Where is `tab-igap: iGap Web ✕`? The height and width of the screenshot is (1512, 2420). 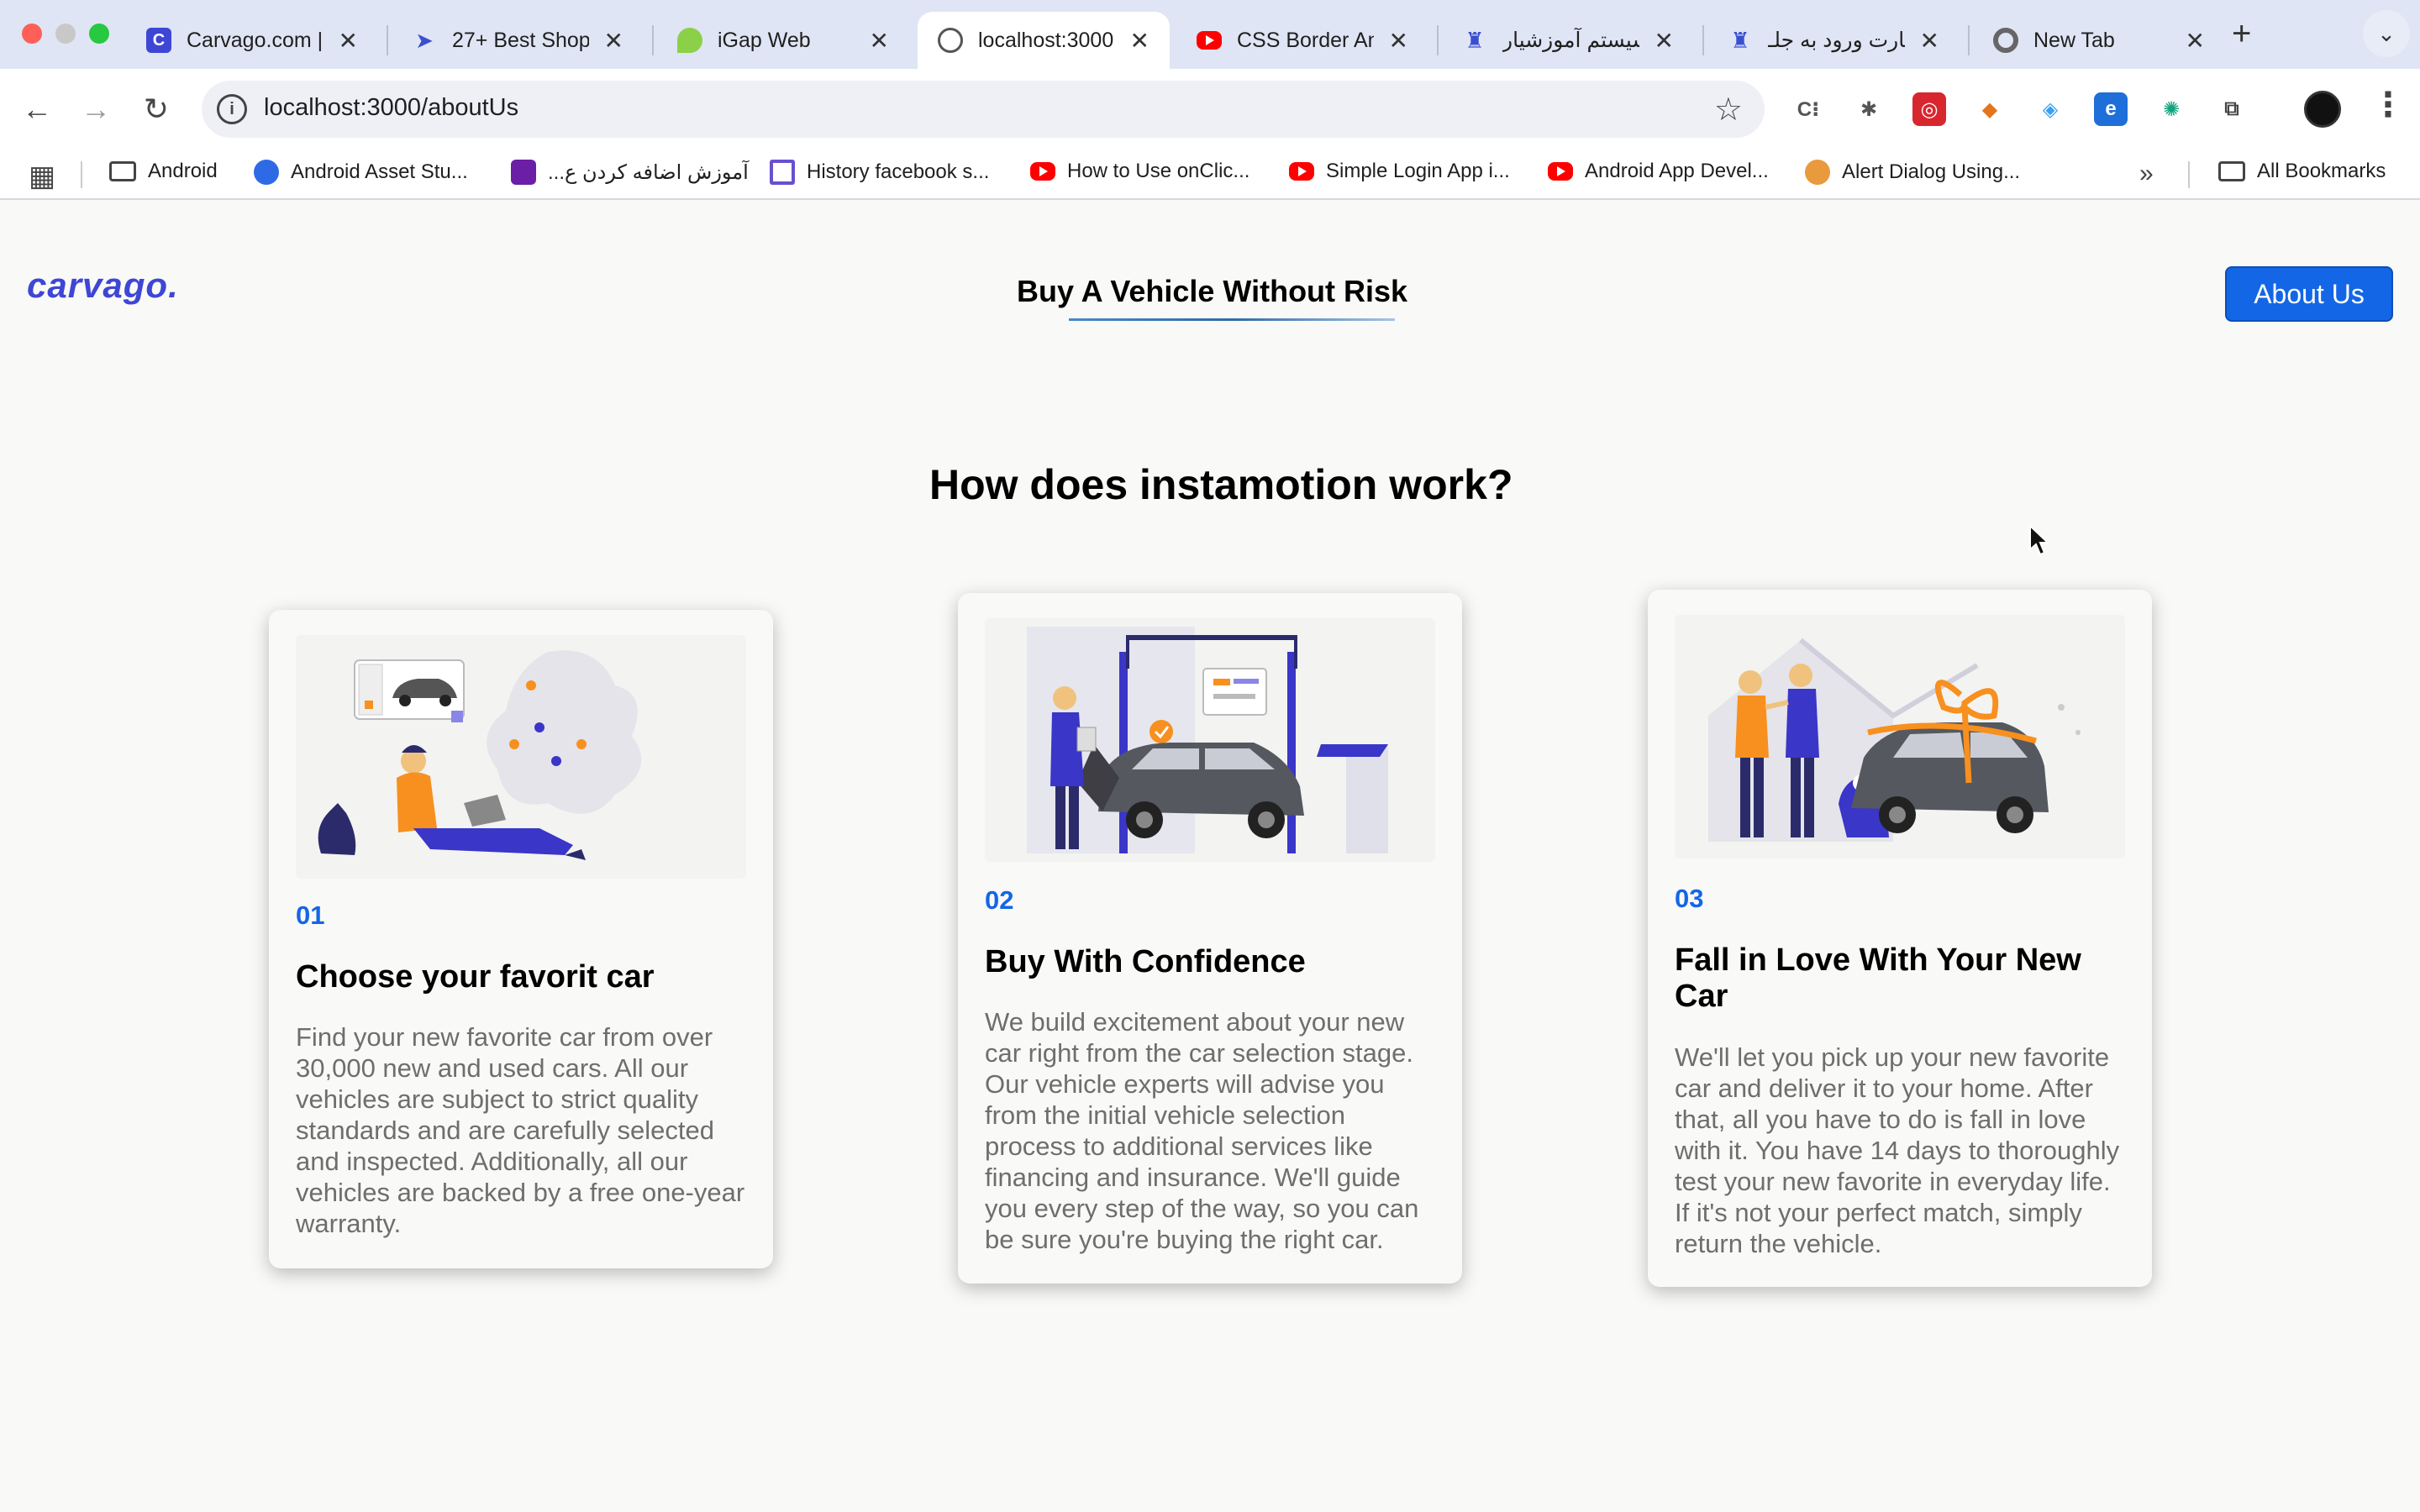
tab-igap: iGap Web ✕ is located at coordinates (783, 40).